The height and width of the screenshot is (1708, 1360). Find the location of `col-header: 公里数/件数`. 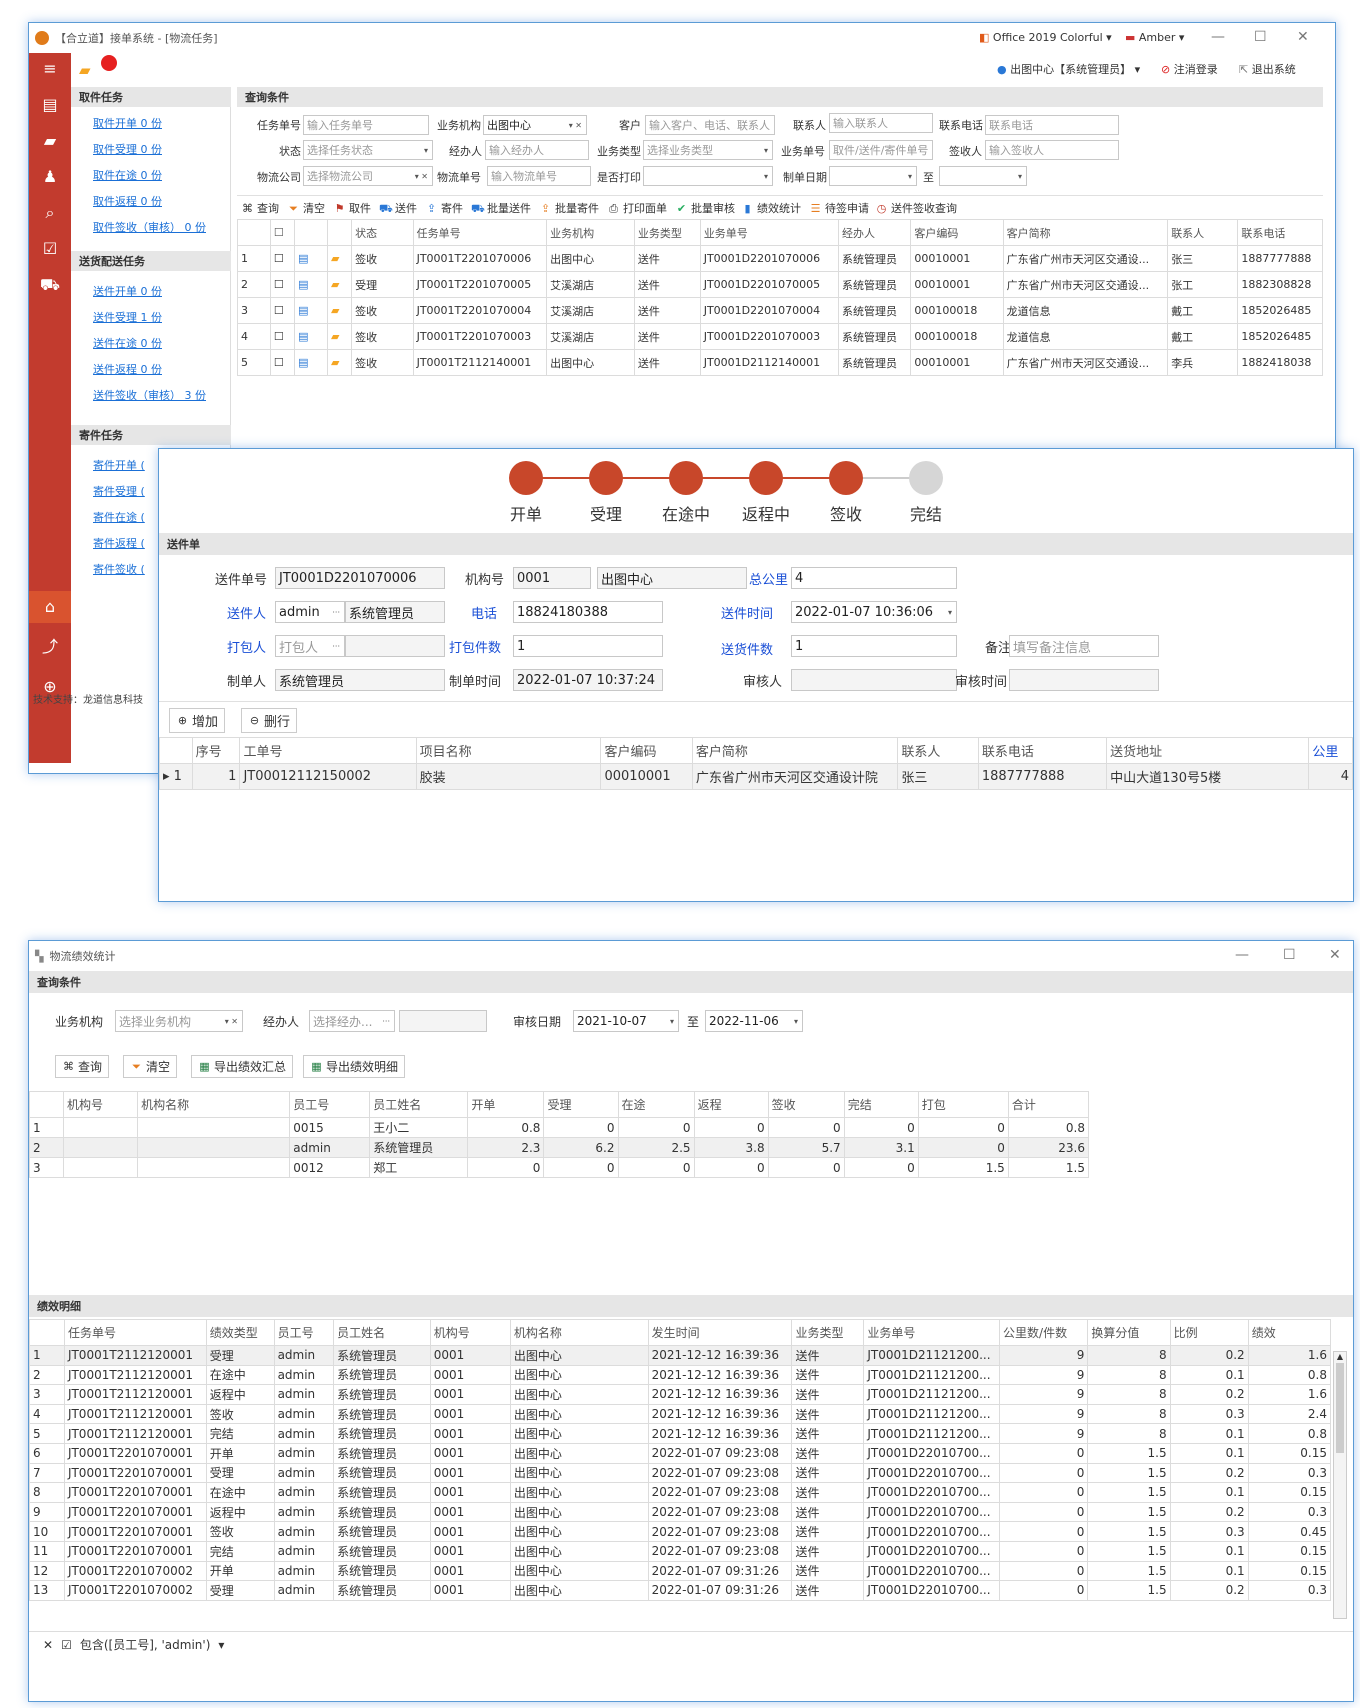

col-header: 公里数/件数 is located at coordinates (1044, 1332).